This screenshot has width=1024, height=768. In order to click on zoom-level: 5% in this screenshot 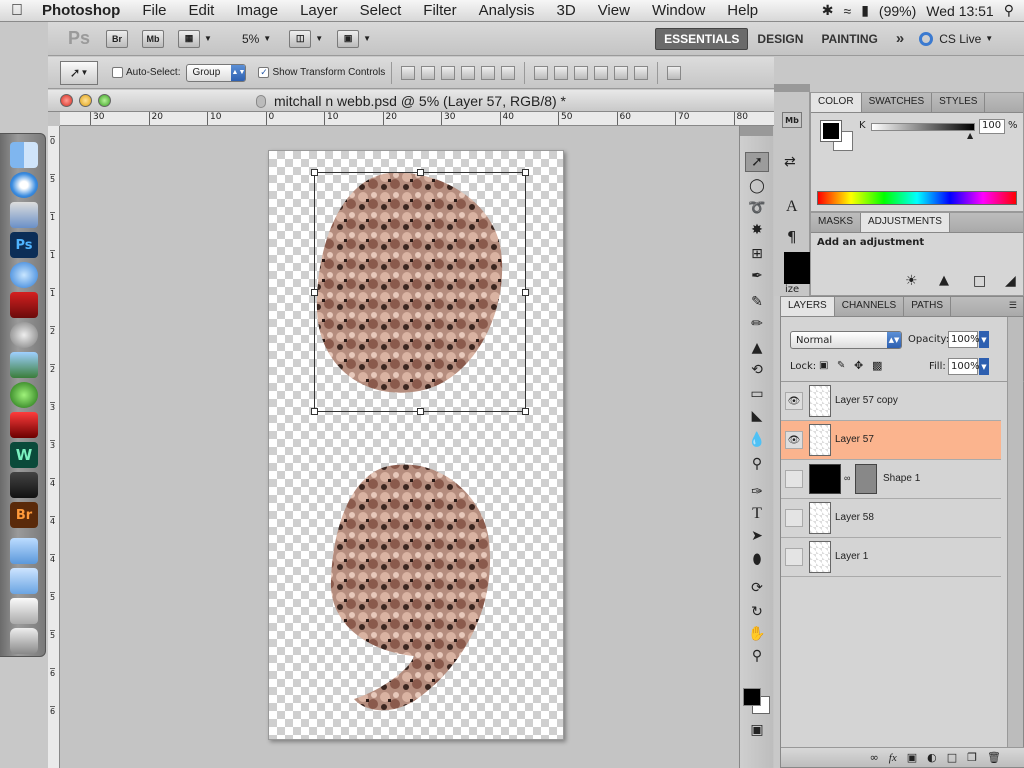, I will do `click(250, 39)`.